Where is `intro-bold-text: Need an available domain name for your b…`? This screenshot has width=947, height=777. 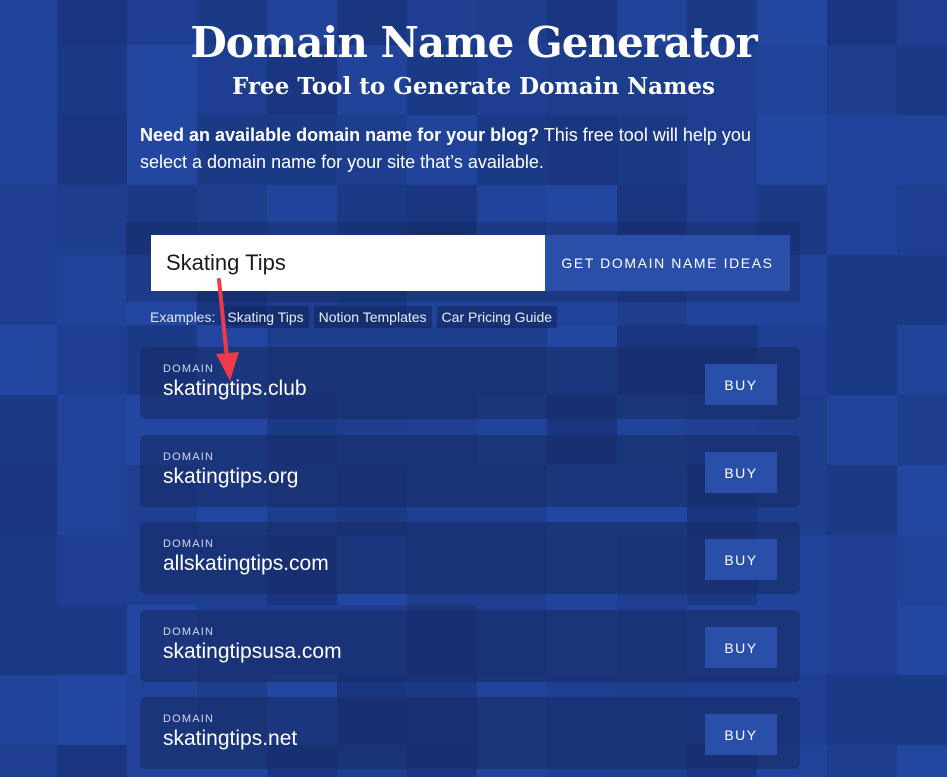
intro-bold-text: Need an available domain name for your b… is located at coordinates (340, 135).